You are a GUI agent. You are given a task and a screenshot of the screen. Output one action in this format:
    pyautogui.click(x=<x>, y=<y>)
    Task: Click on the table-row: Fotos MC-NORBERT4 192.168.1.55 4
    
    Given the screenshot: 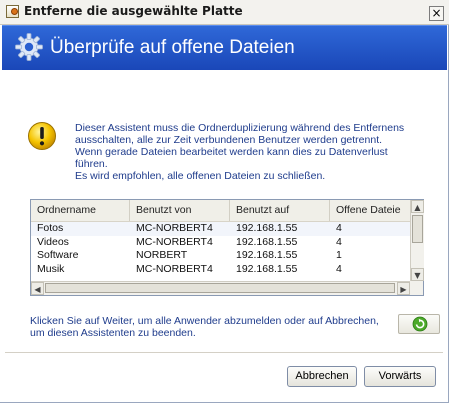 What is the action you would take?
    pyautogui.click(x=220, y=229)
    